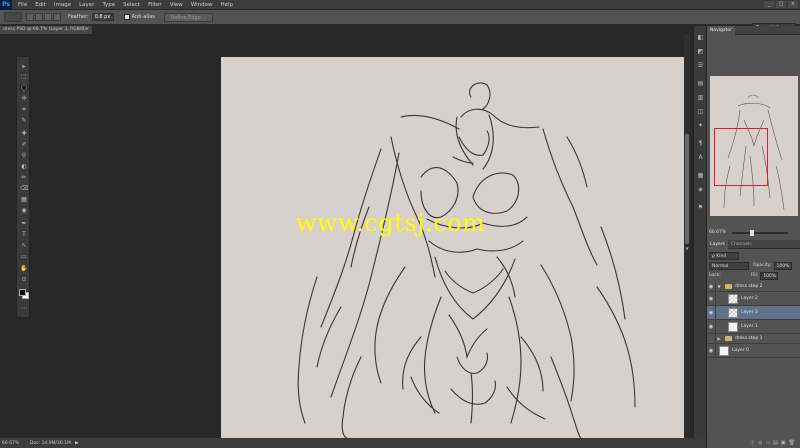  Describe the element at coordinates (24, 144) in the screenshot. I see `brush-tool-icon: ✐` at that location.